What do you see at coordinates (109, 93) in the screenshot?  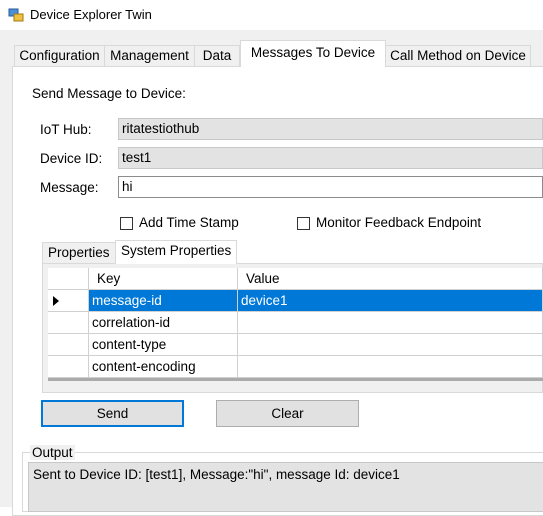 I see `section-title: Send Message to Device:` at bounding box center [109, 93].